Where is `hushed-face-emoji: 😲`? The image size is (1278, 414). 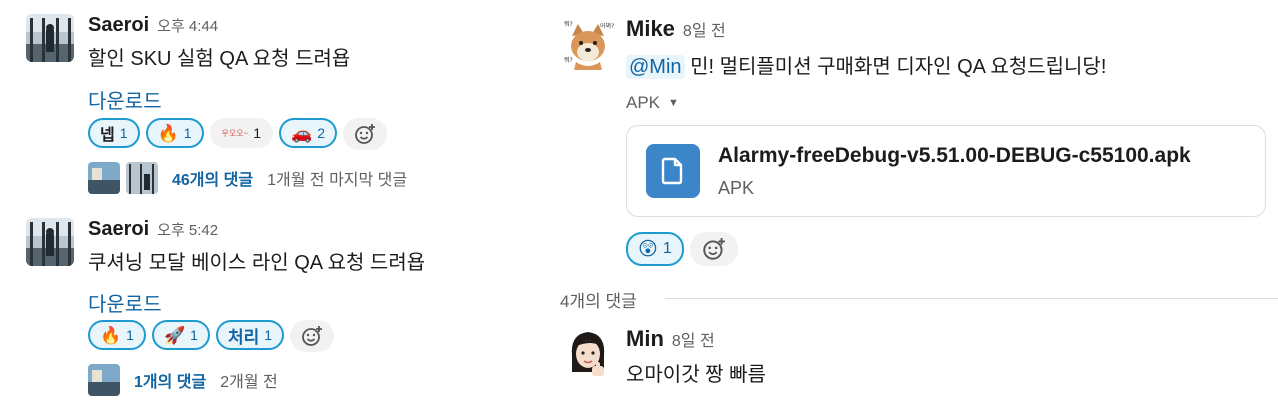 hushed-face-emoji: 😲 is located at coordinates (648, 249).